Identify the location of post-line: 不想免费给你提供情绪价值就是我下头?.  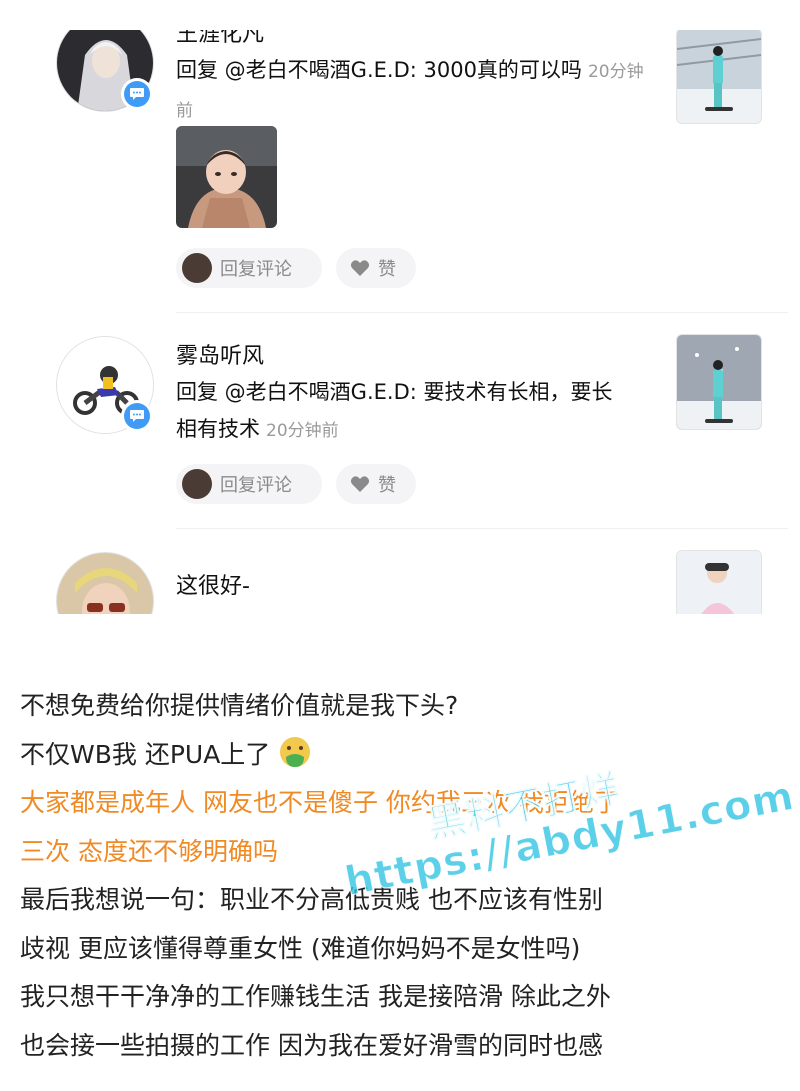
(239, 705).